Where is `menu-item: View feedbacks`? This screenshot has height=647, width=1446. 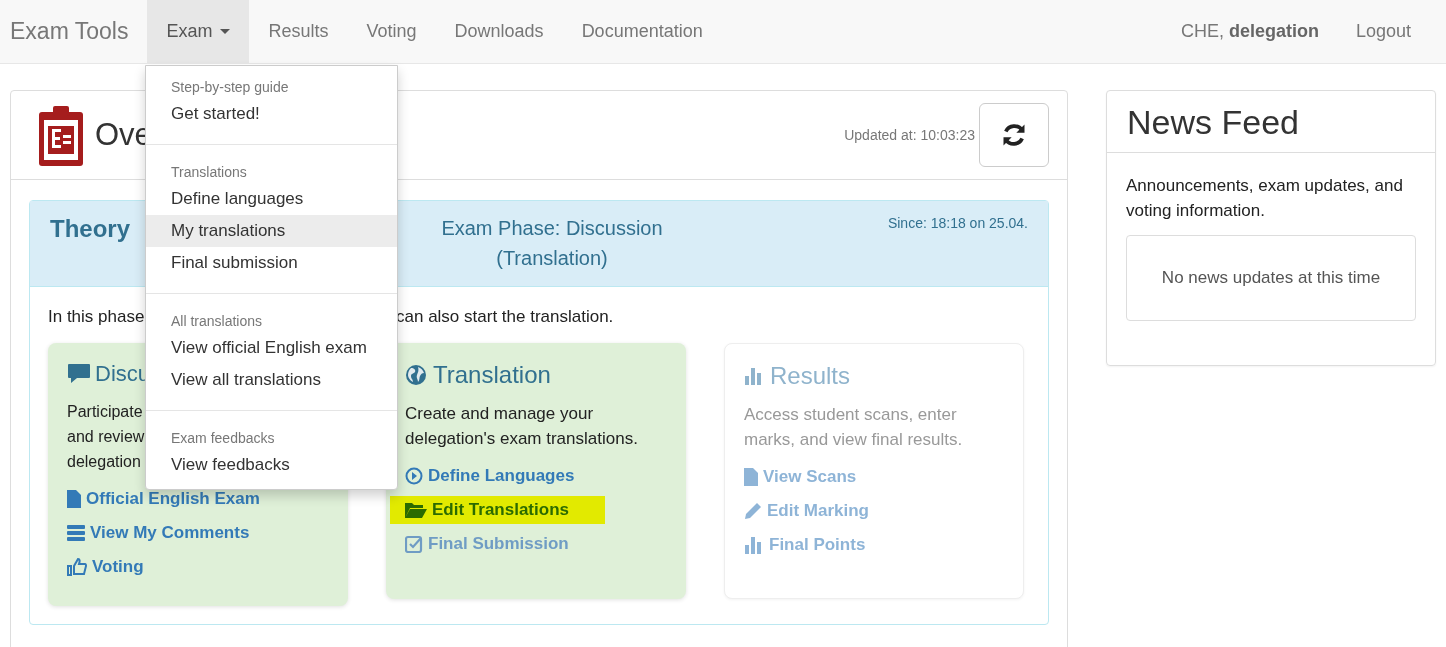 menu-item: View feedbacks is located at coordinates (271, 465).